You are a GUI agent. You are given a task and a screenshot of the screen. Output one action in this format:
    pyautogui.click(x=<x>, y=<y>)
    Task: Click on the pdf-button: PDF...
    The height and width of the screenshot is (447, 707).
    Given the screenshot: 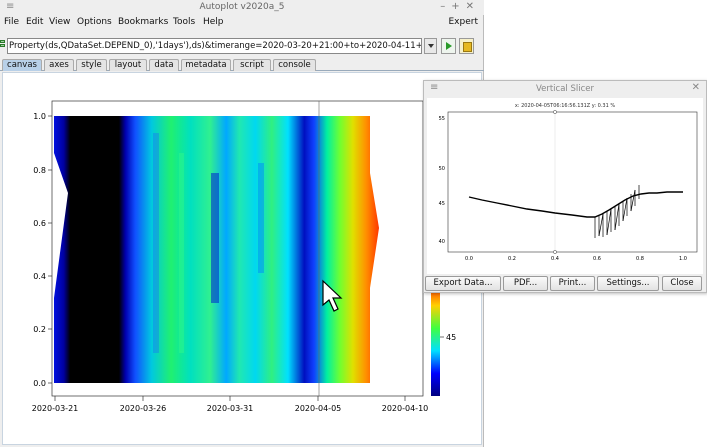 What is the action you would take?
    pyautogui.click(x=525, y=283)
    